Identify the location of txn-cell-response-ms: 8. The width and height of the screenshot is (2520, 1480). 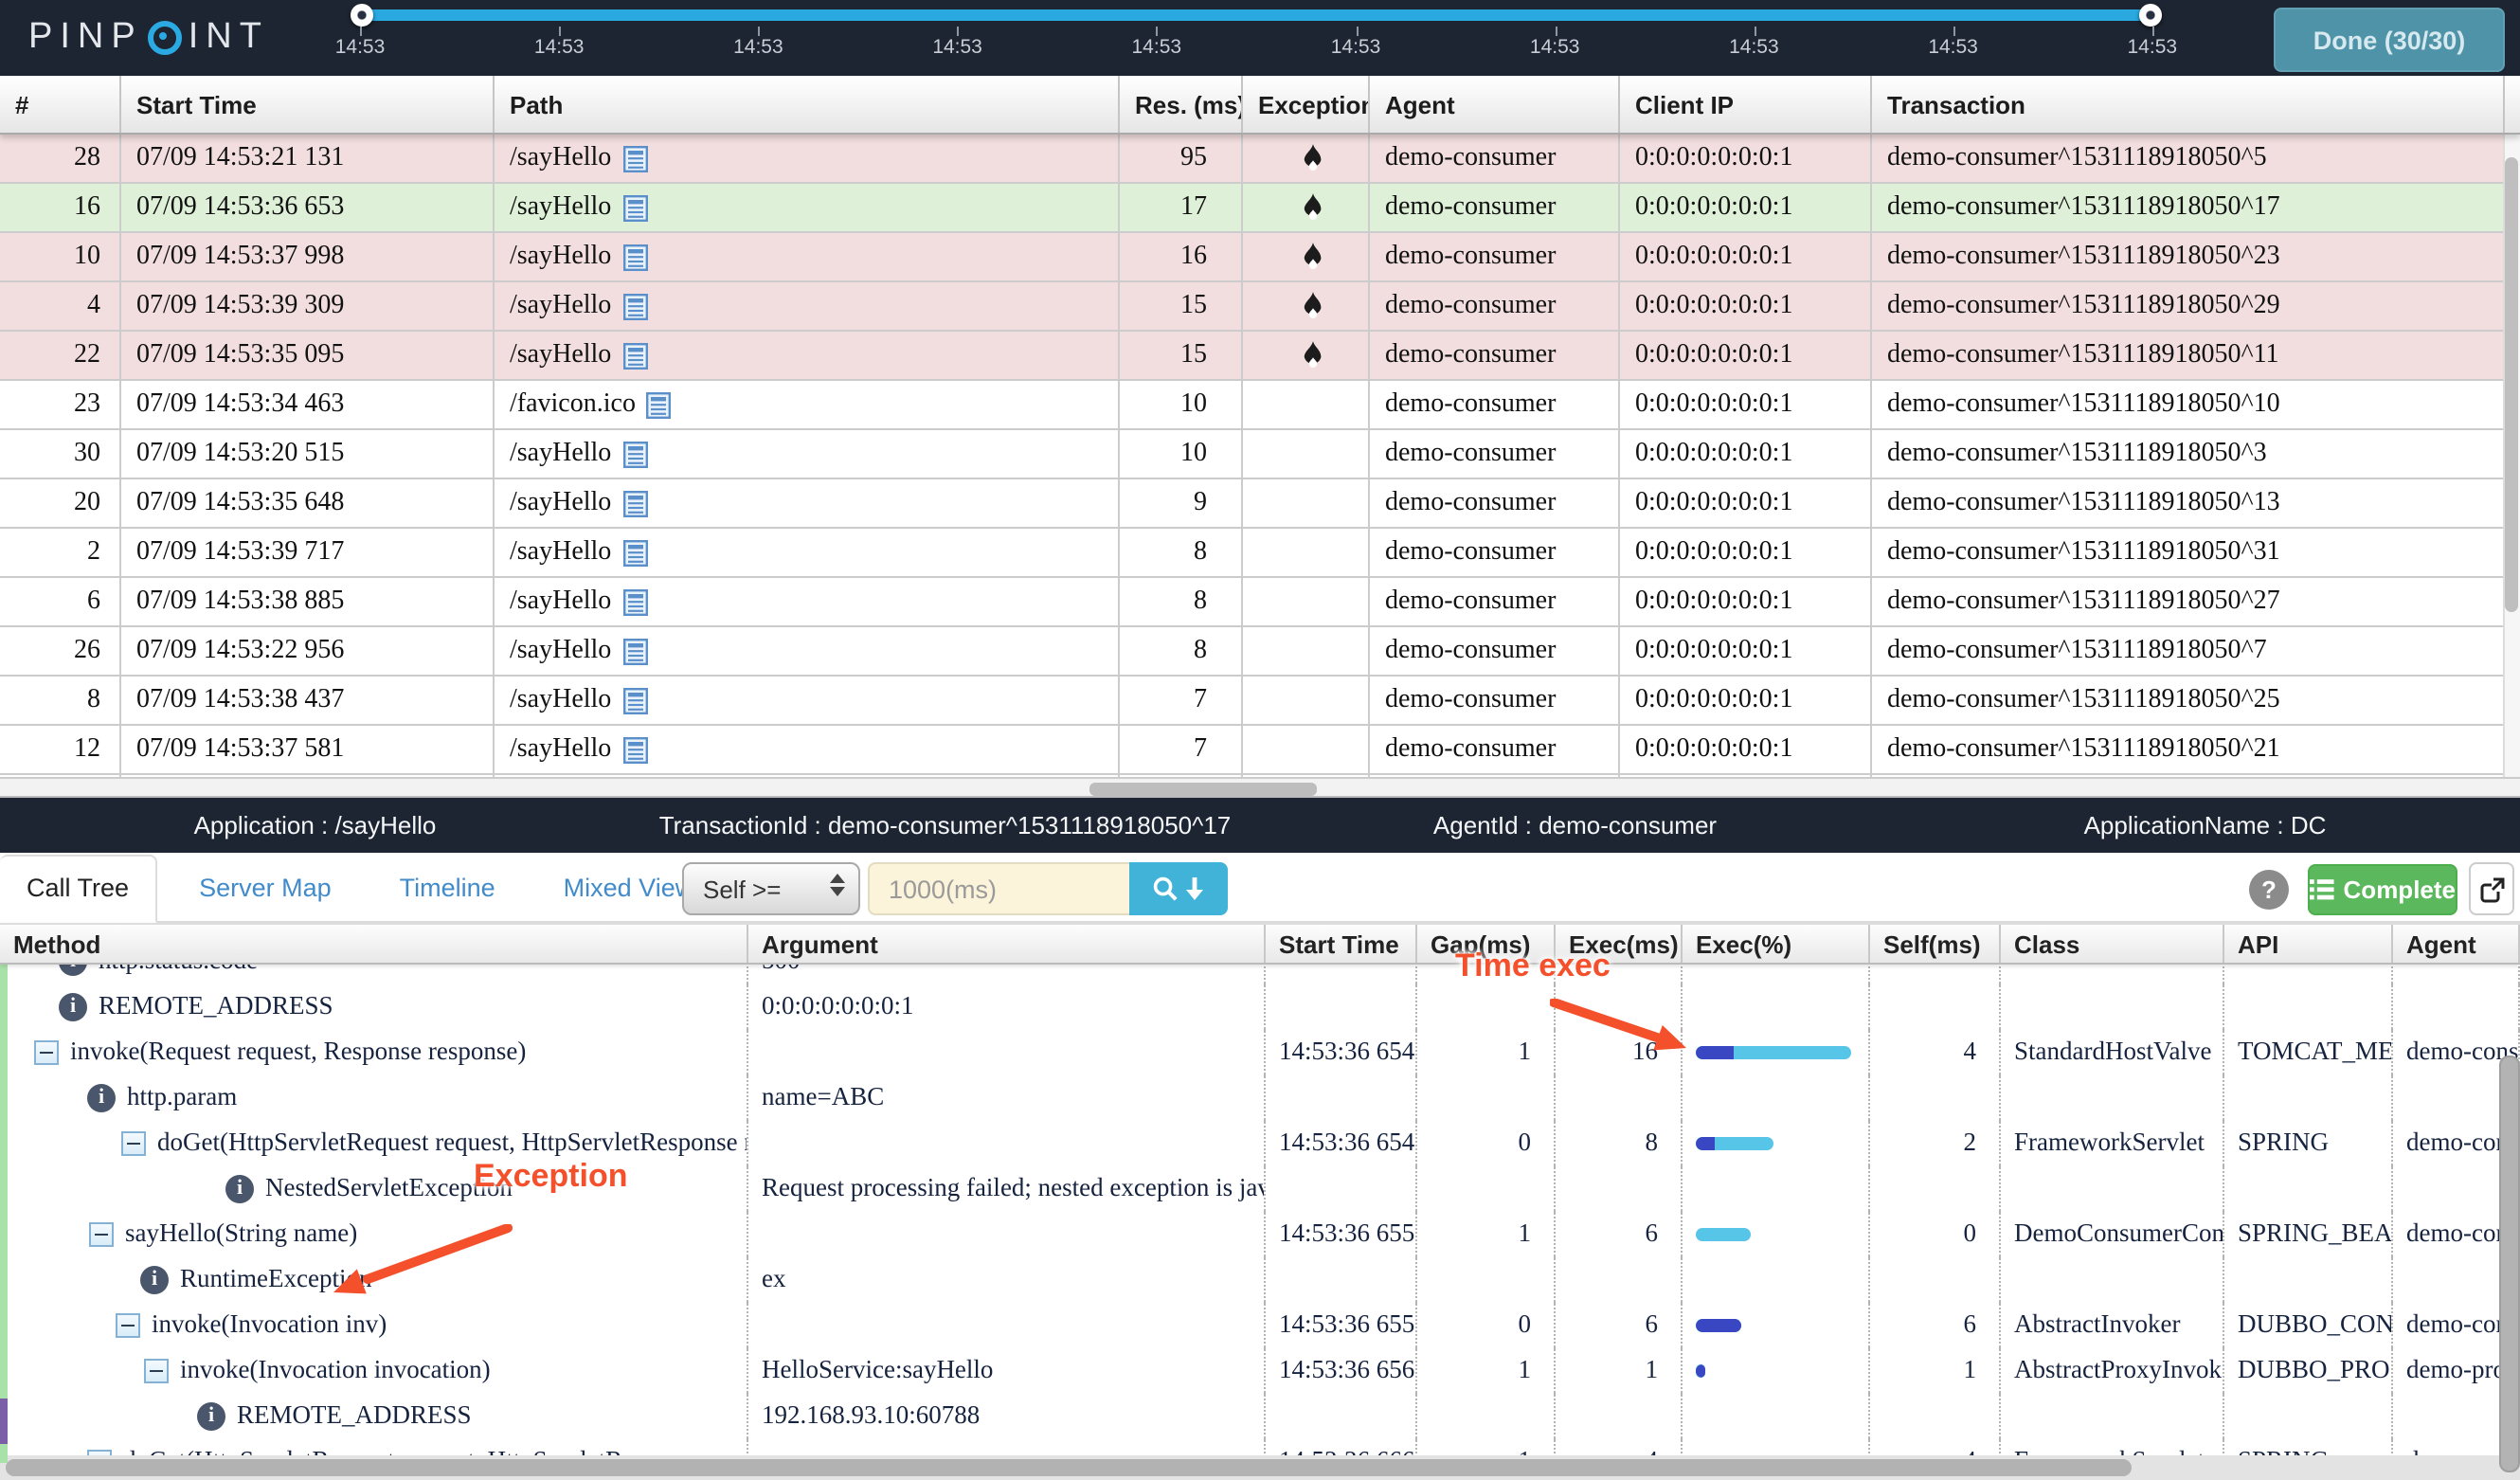
(1181, 601).